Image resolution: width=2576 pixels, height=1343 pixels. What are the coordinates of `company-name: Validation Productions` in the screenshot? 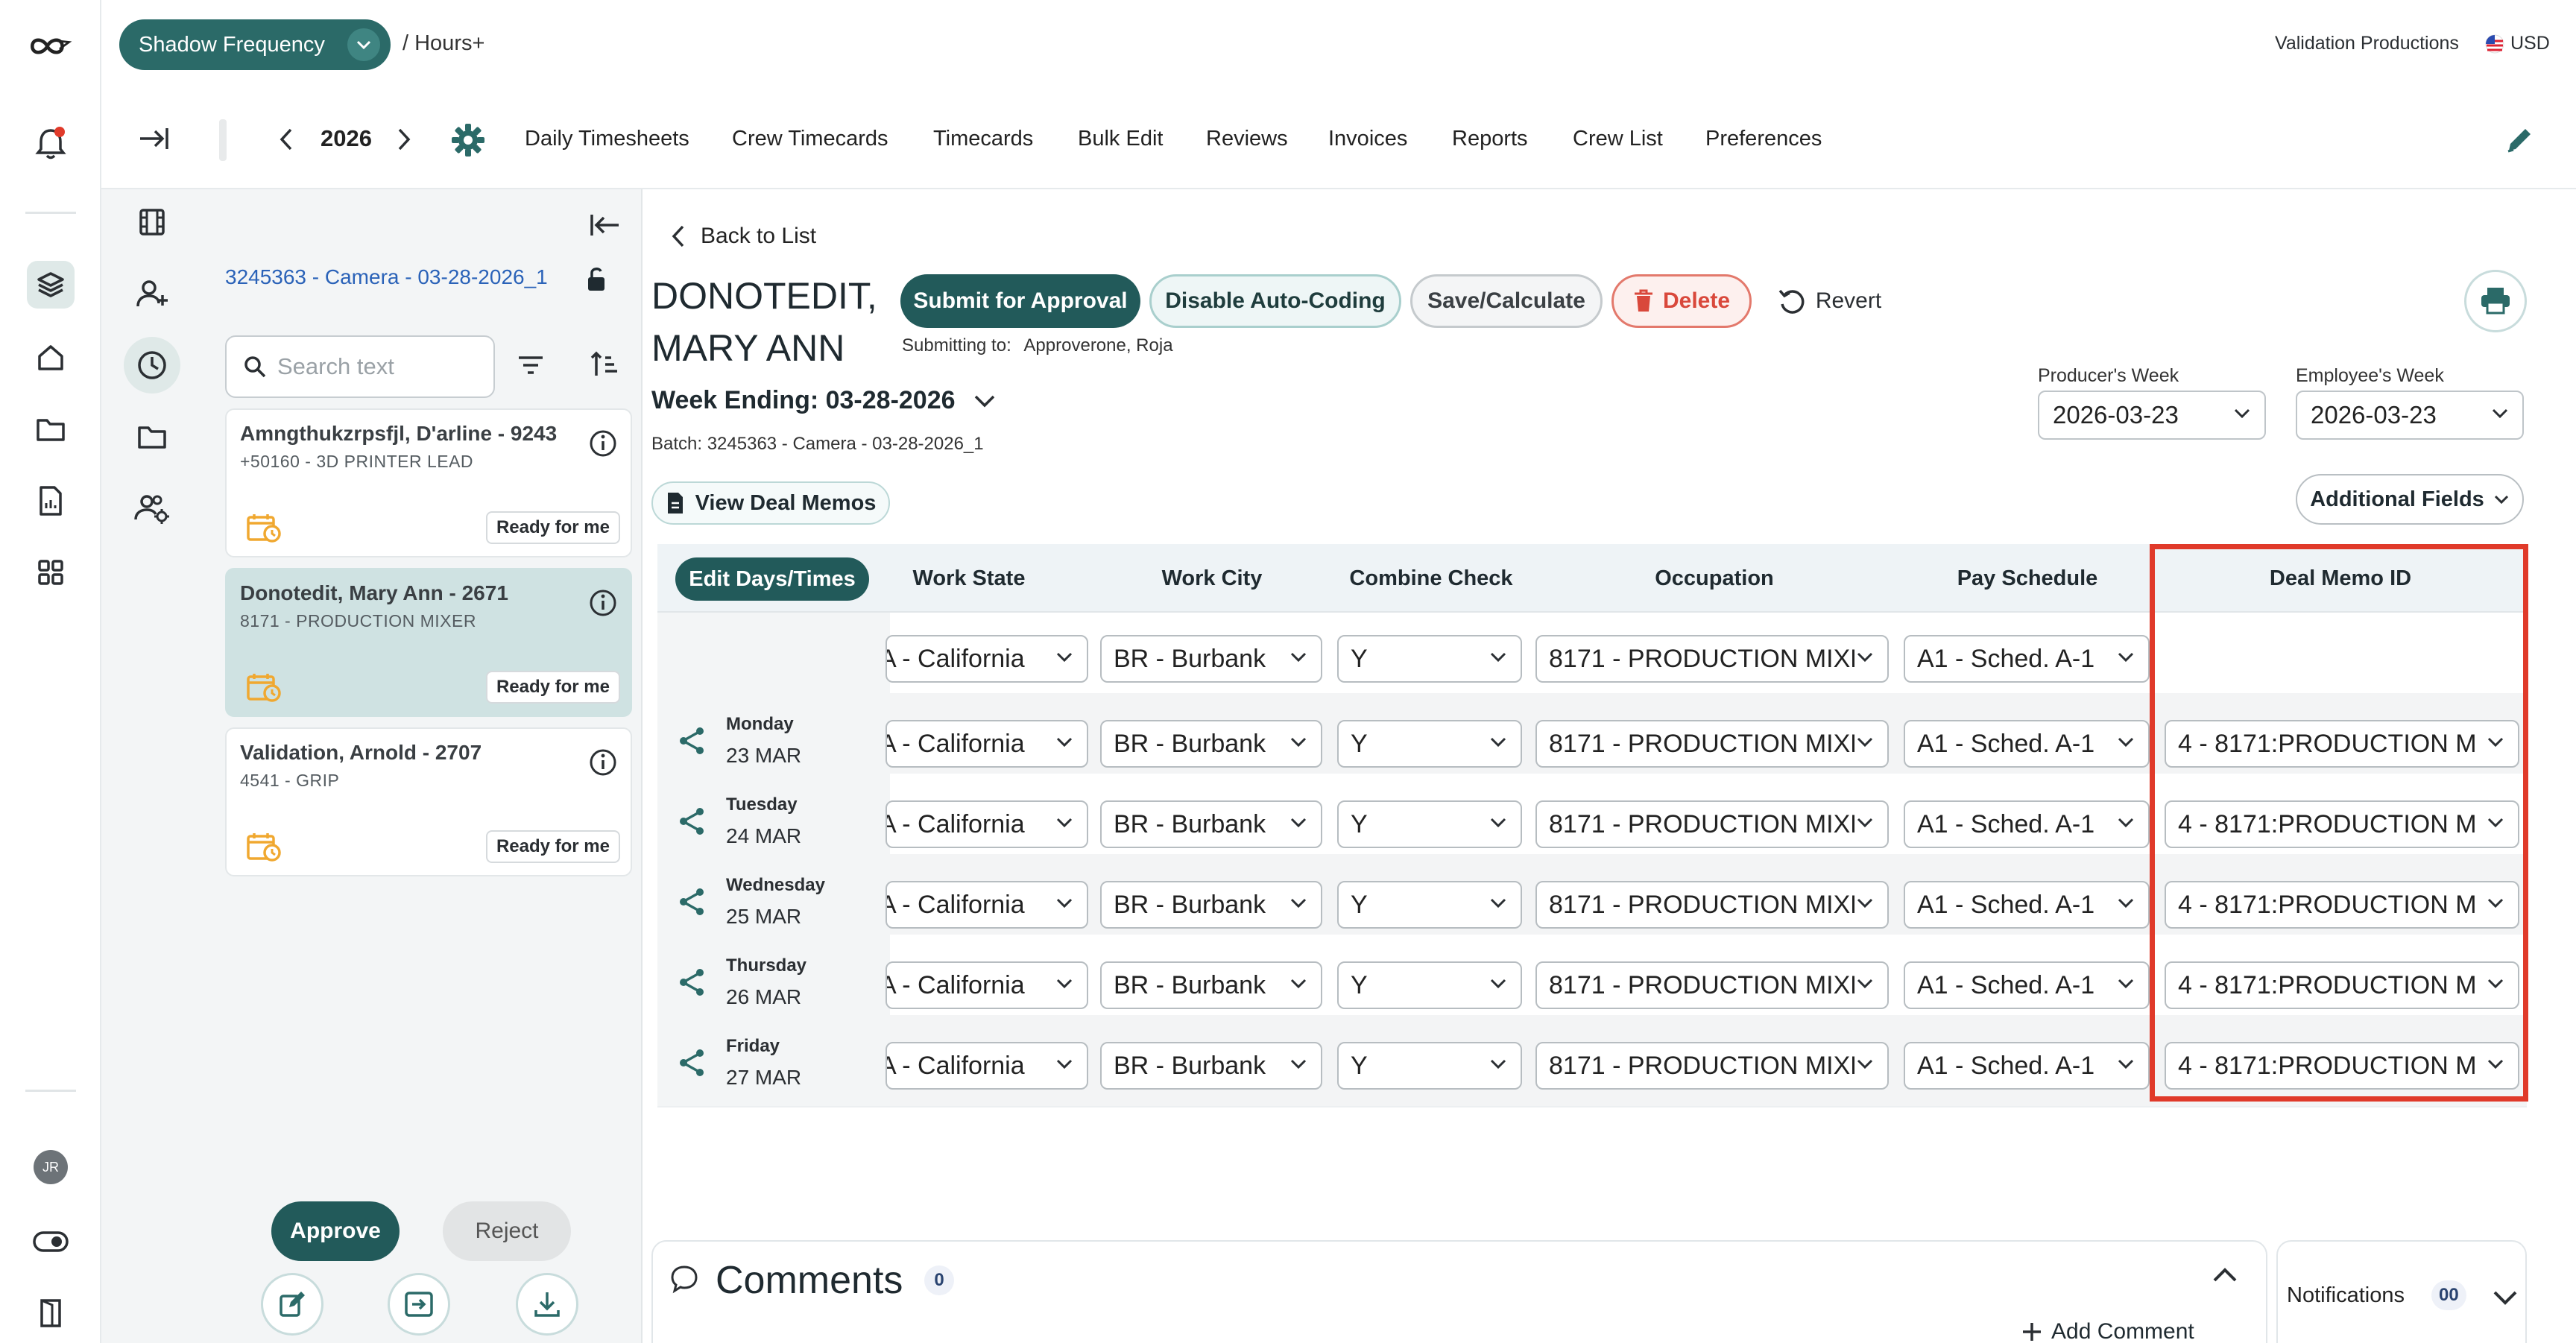 It's located at (2367, 43).